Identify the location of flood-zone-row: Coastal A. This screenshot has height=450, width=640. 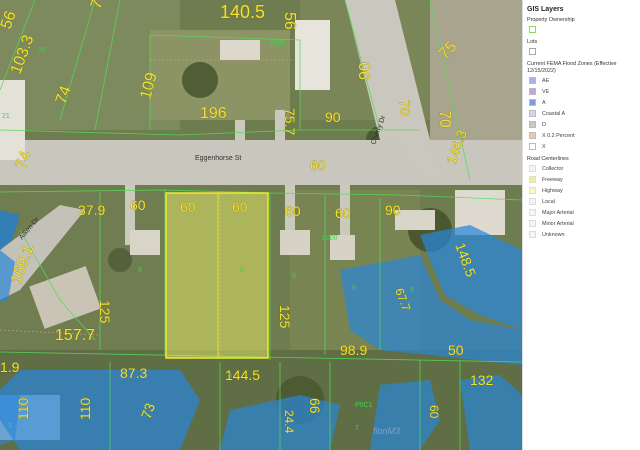
(581, 113).